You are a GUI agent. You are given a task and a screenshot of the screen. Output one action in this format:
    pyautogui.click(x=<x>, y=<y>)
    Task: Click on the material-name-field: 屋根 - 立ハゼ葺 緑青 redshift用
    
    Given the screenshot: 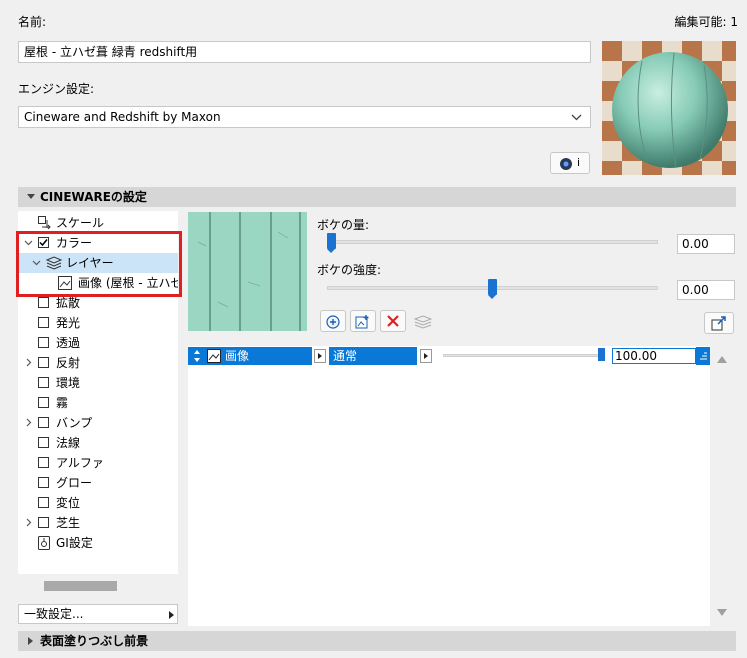 What is the action you would take?
    pyautogui.click(x=304, y=52)
    